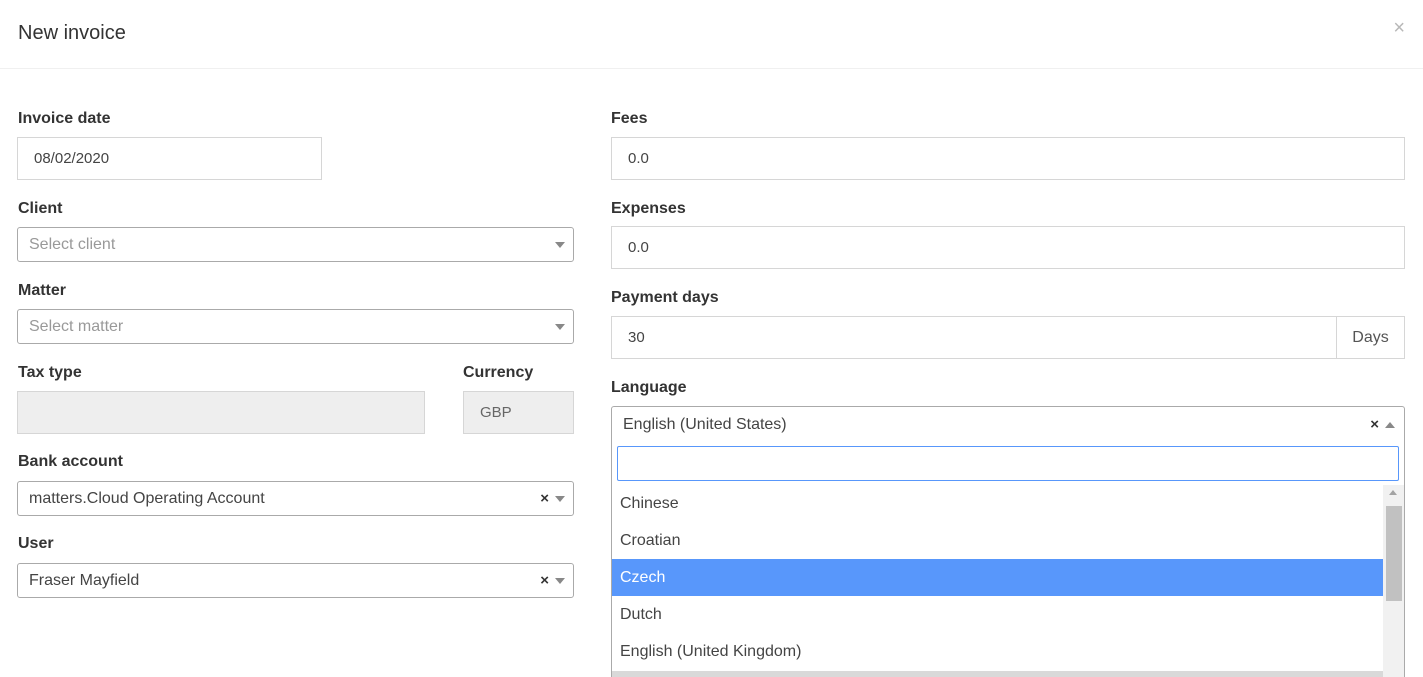 The width and height of the screenshot is (1423, 677). I want to click on language-label: Language, so click(649, 387).